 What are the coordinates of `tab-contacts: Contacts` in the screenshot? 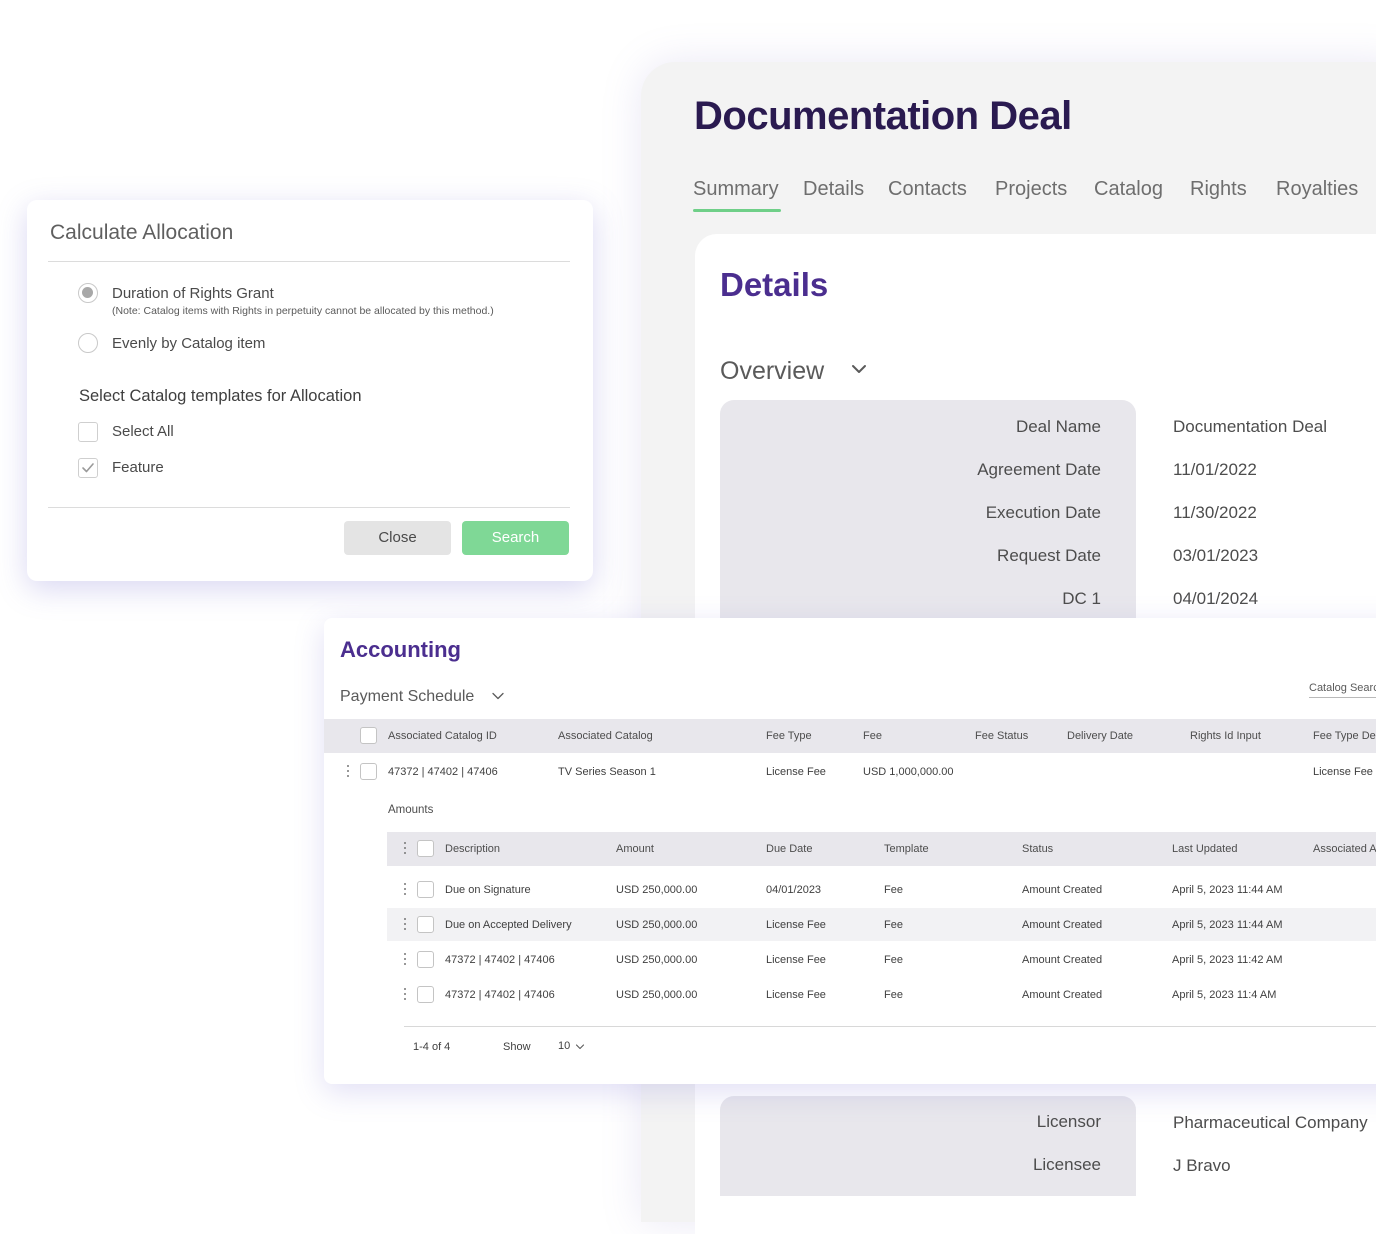 It's located at (927, 189).